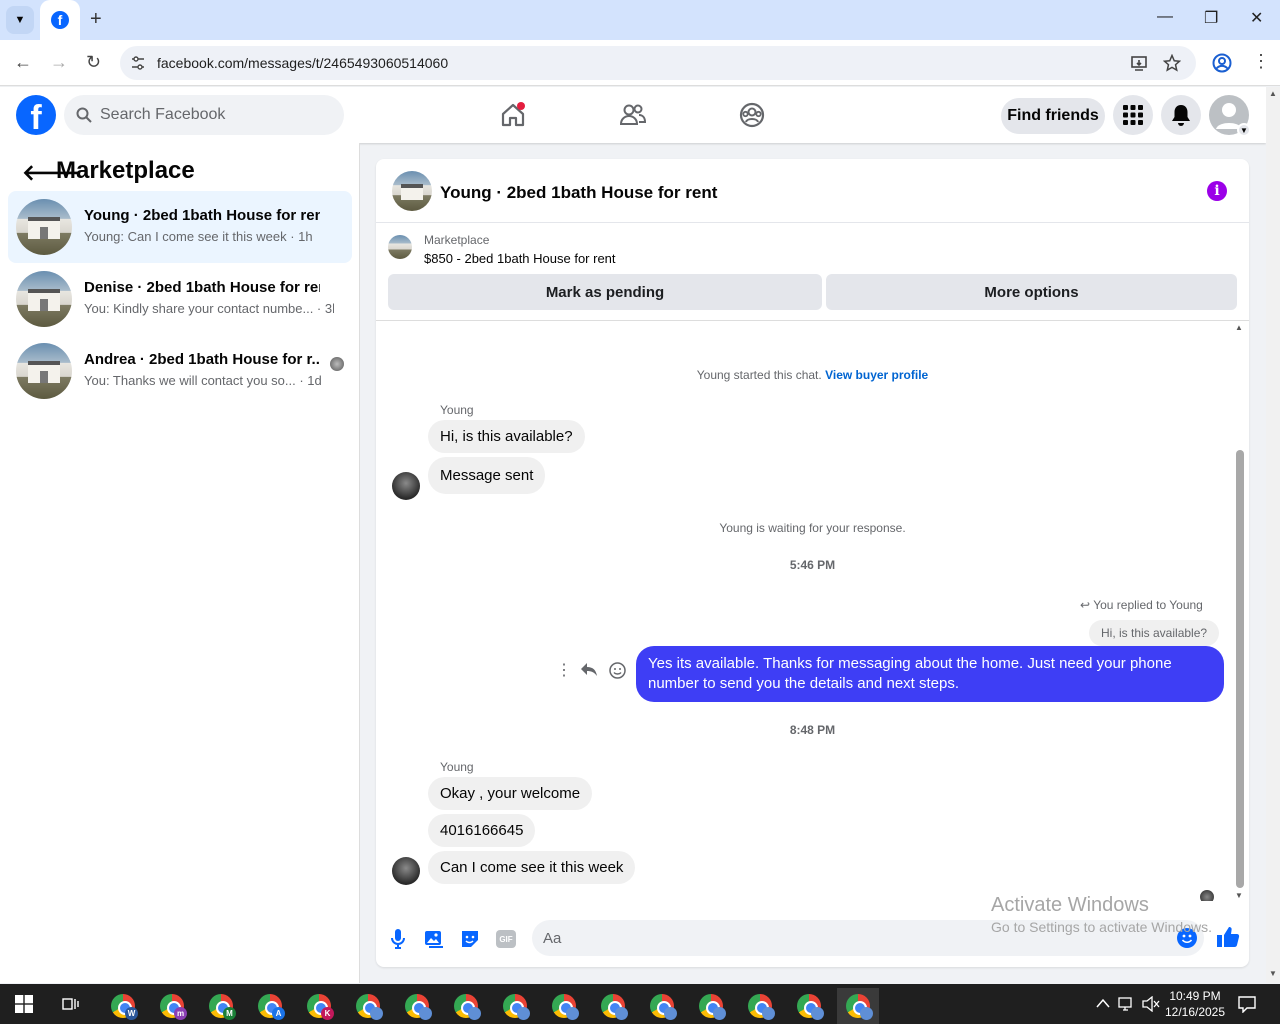 The width and height of the screenshot is (1280, 1024). I want to click on site-info-icon, so click(138, 63).